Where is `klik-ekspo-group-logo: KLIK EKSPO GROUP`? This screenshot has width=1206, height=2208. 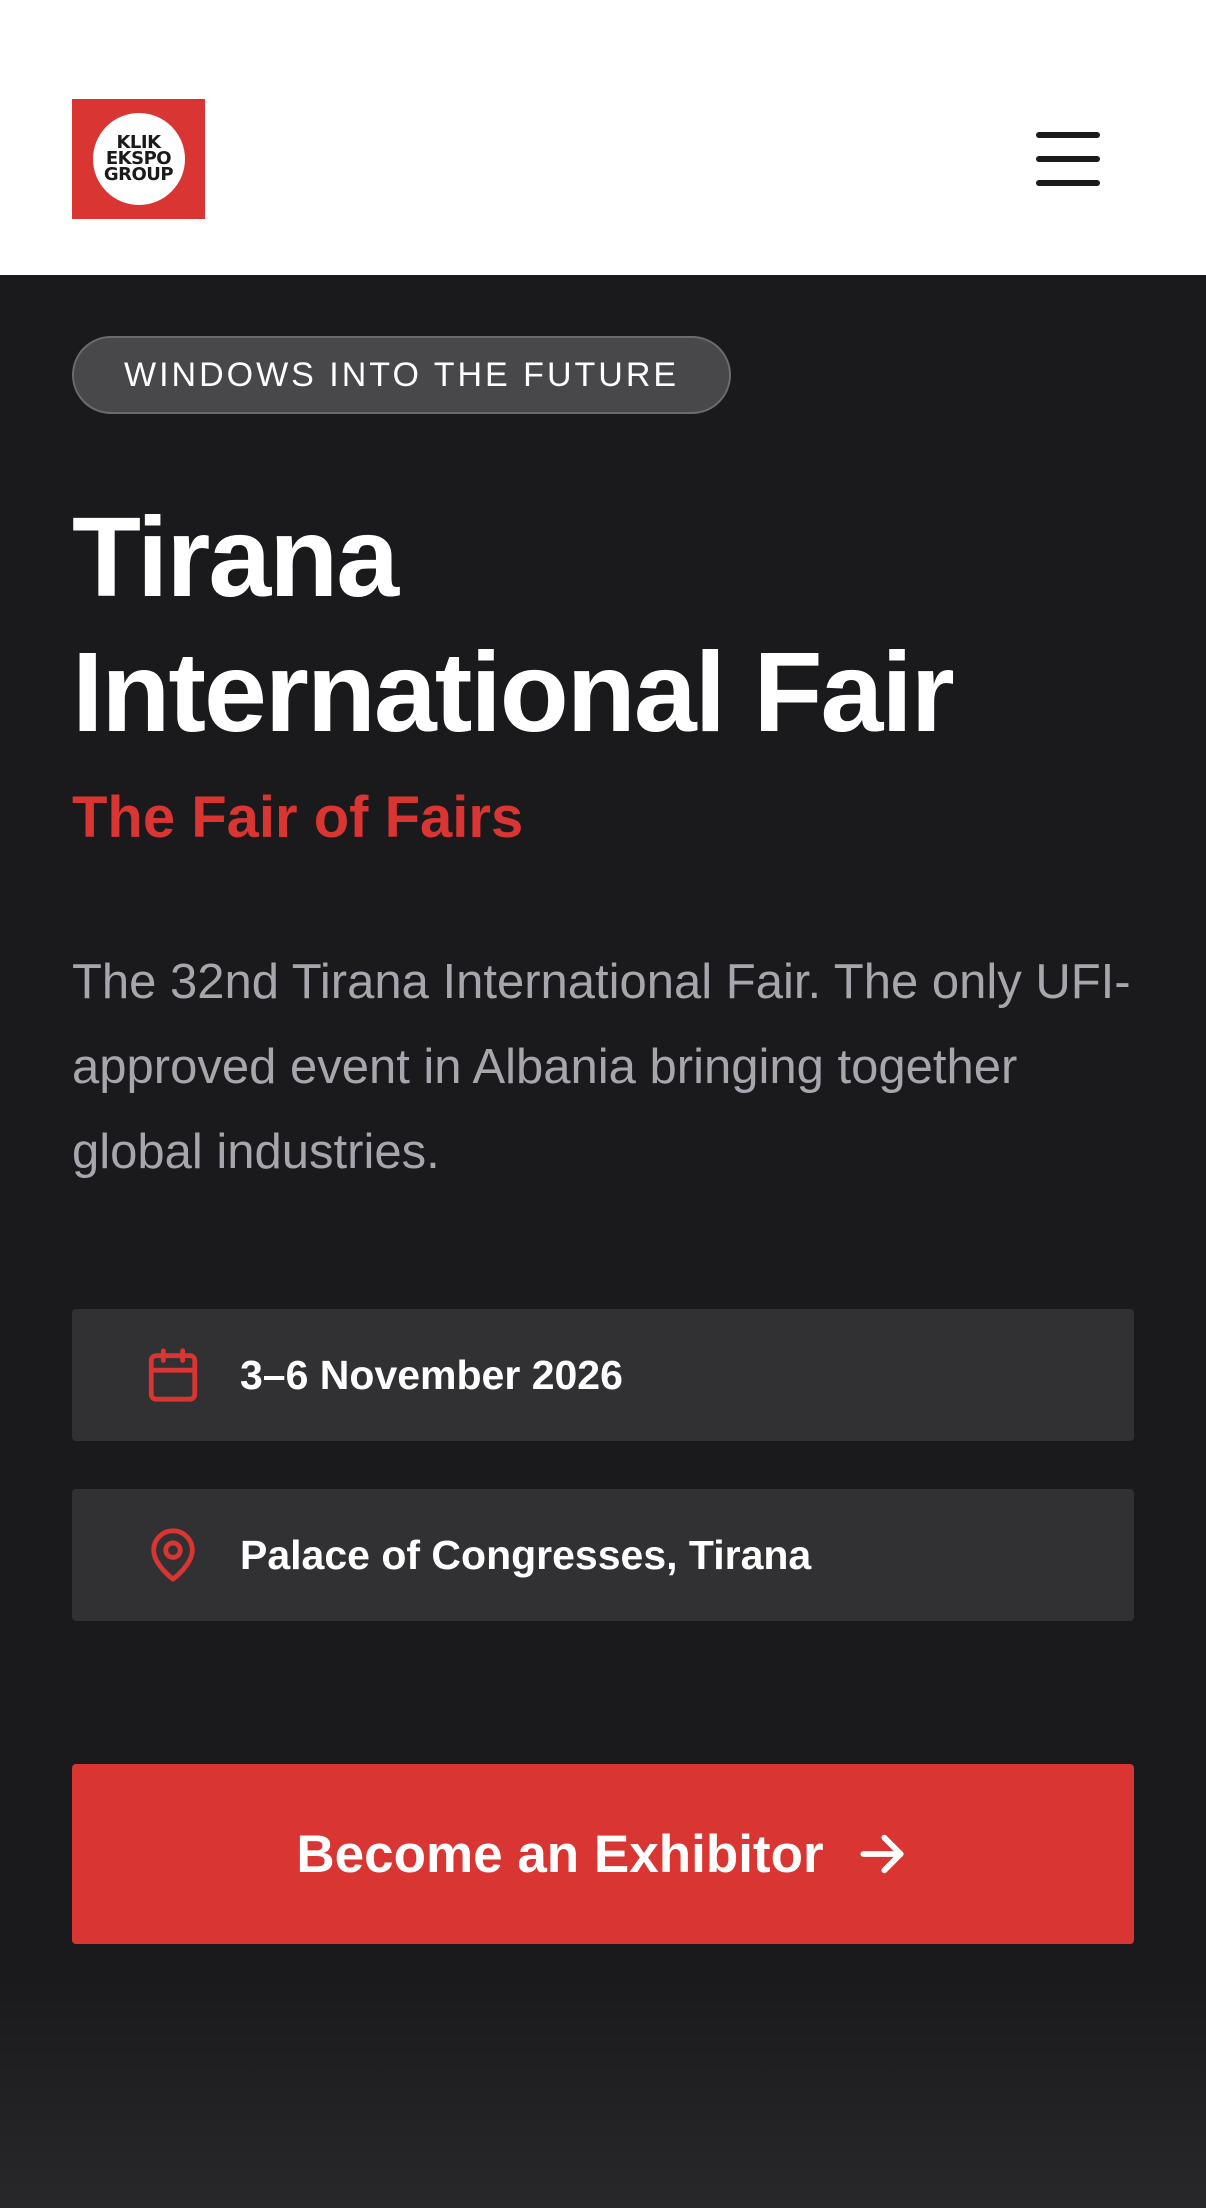 klik-ekspo-group-logo: KLIK EKSPO GROUP is located at coordinates (138, 159).